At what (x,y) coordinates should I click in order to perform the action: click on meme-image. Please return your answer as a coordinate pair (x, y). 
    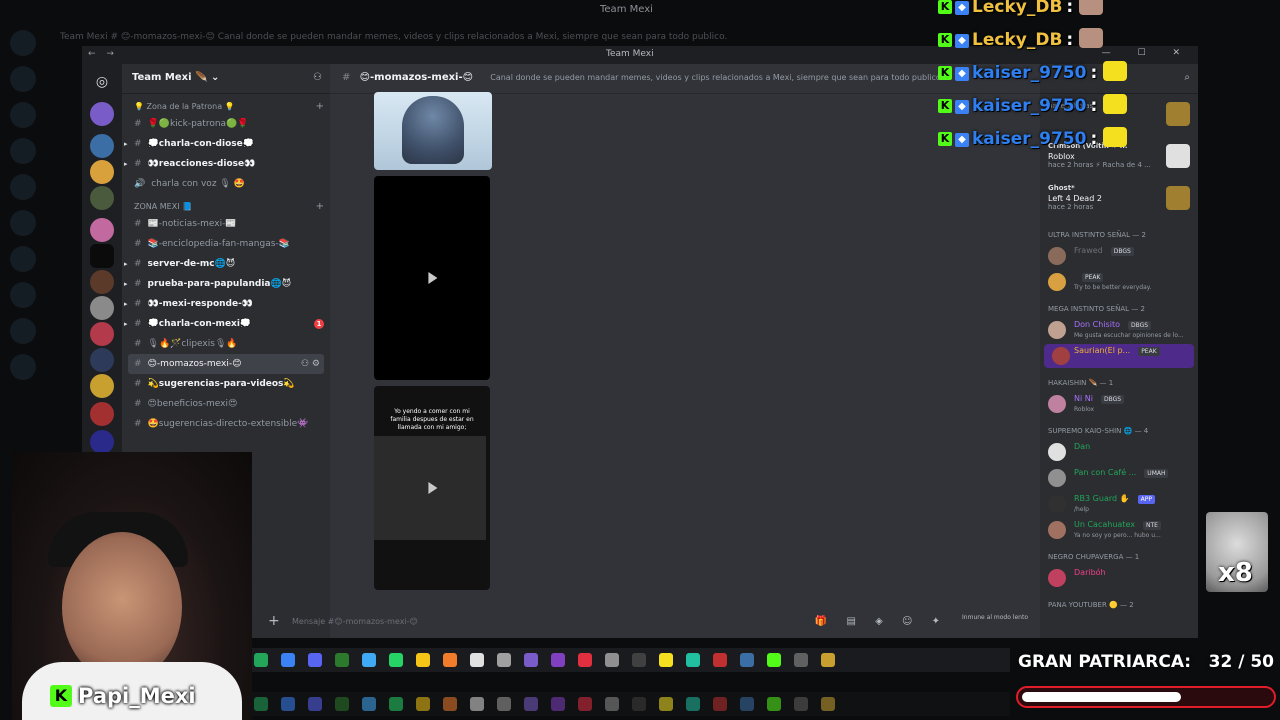
    Looking at the image, I should click on (433, 131).